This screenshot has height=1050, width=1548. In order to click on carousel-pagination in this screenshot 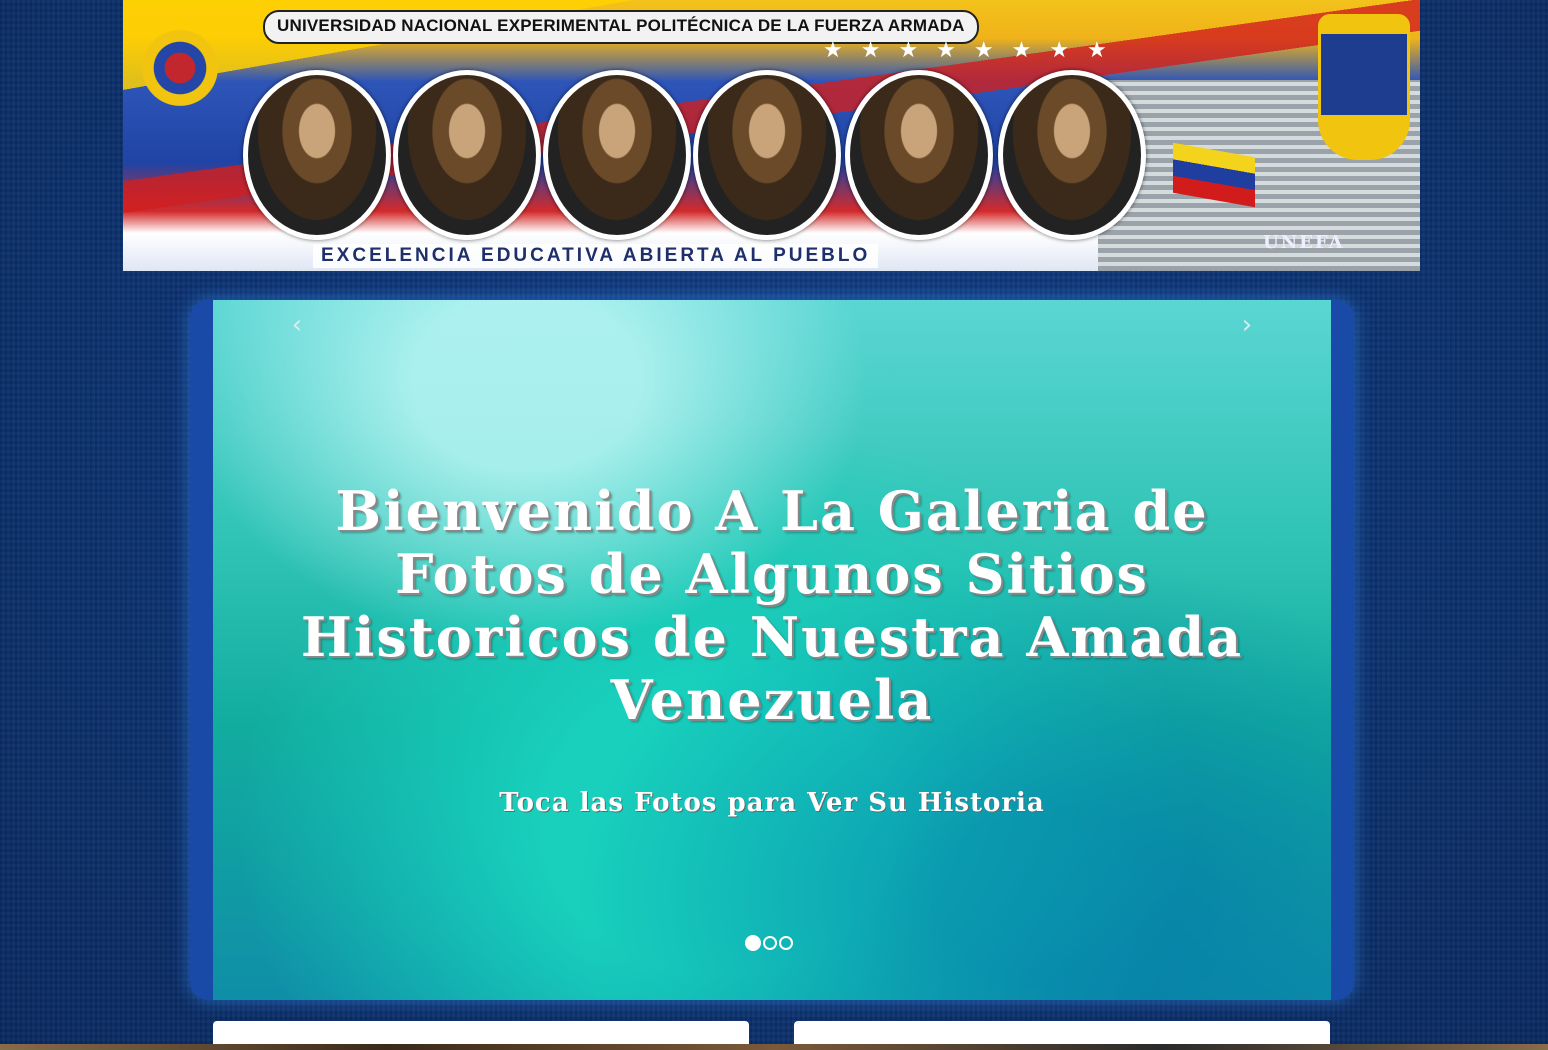, I will do `click(769, 944)`.